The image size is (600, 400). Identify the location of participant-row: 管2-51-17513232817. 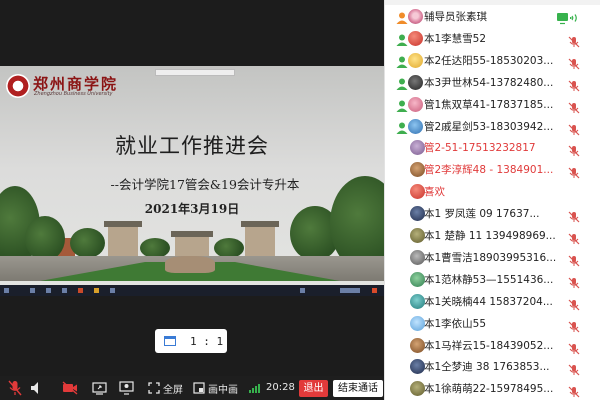
(492, 148).